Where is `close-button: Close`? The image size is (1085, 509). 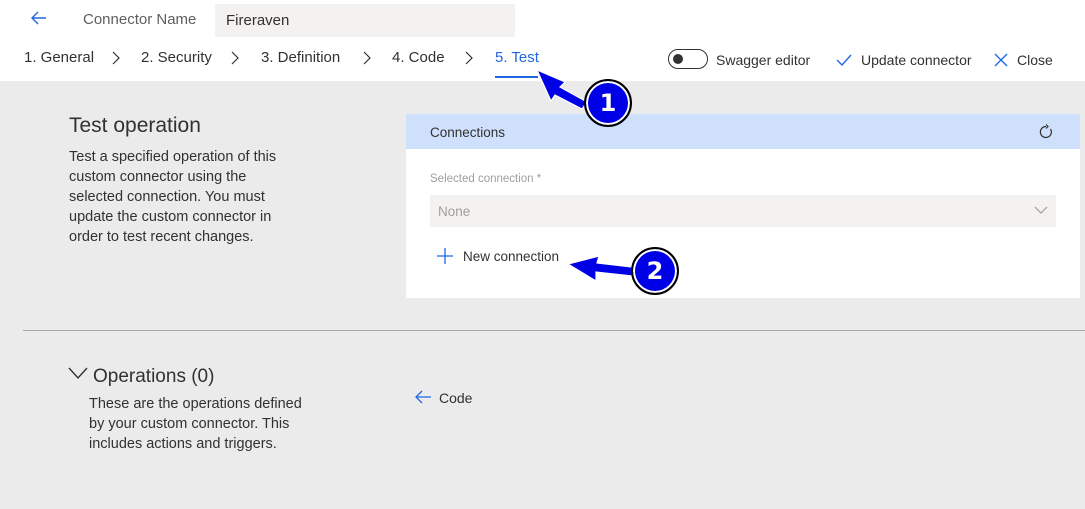 close-button: Close is located at coordinates (1023, 60).